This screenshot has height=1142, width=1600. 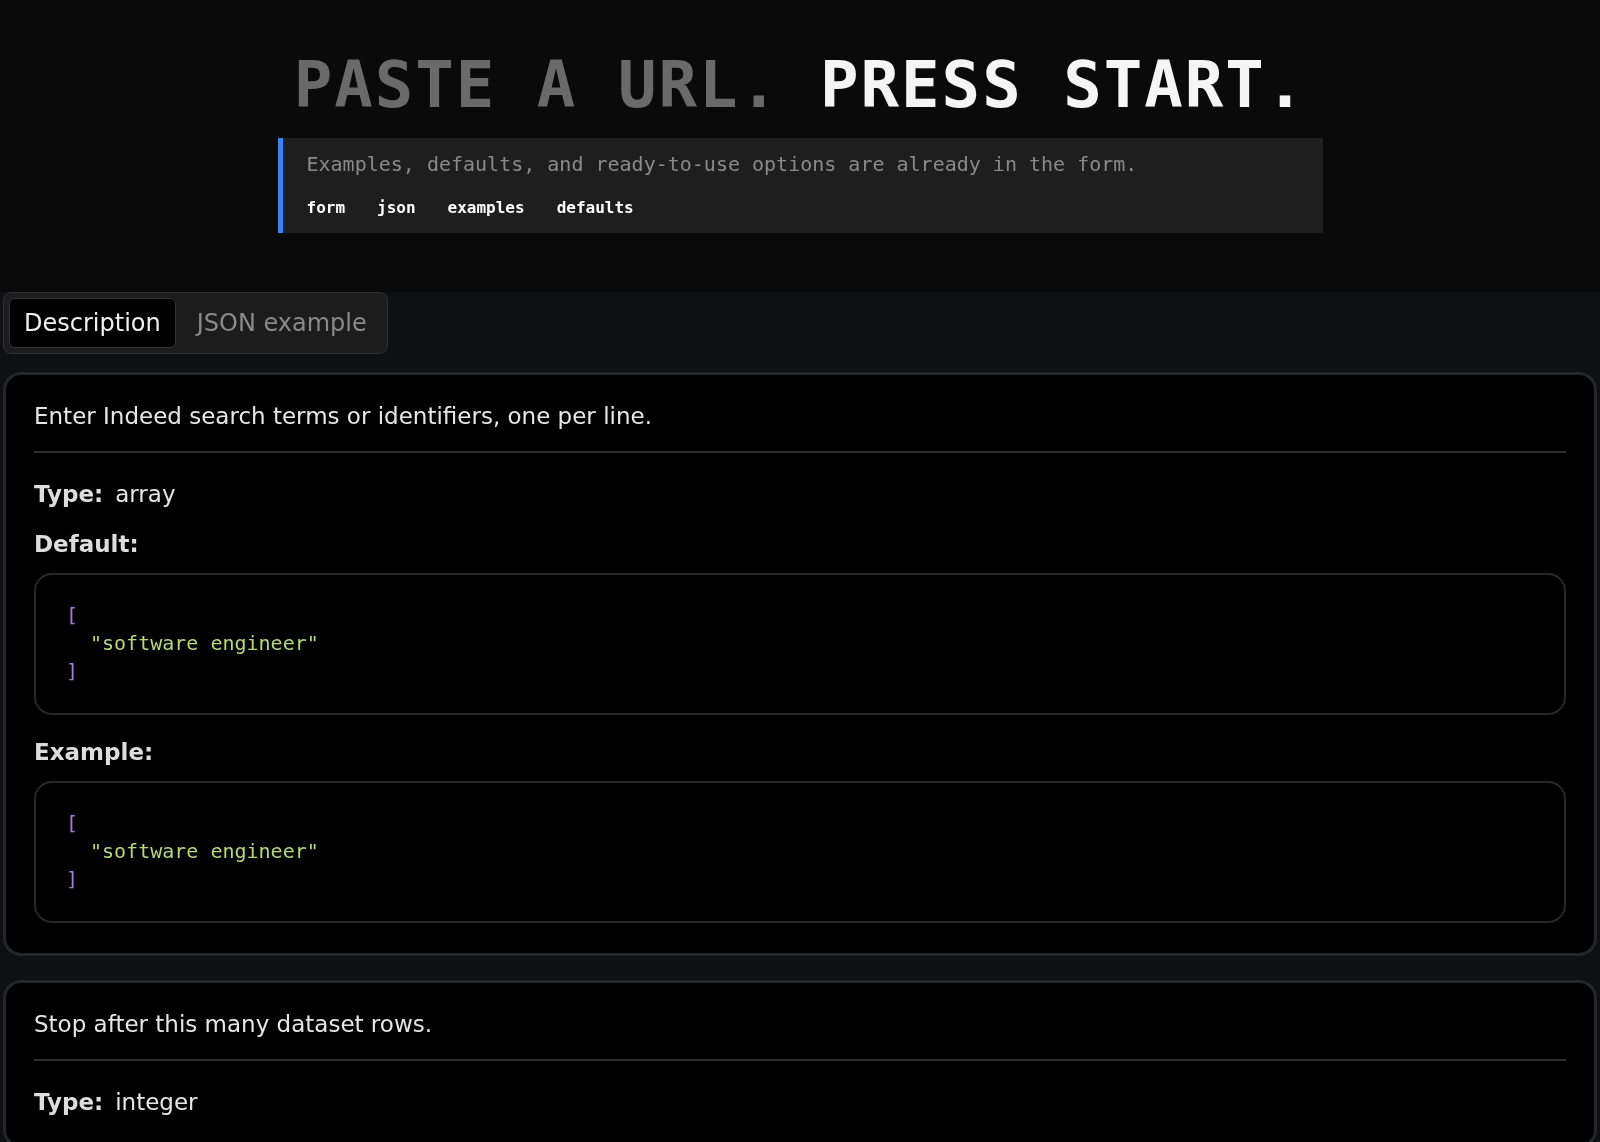 What do you see at coordinates (595, 208) in the screenshot?
I see `tag-label: defaults` at bounding box center [595, 208].